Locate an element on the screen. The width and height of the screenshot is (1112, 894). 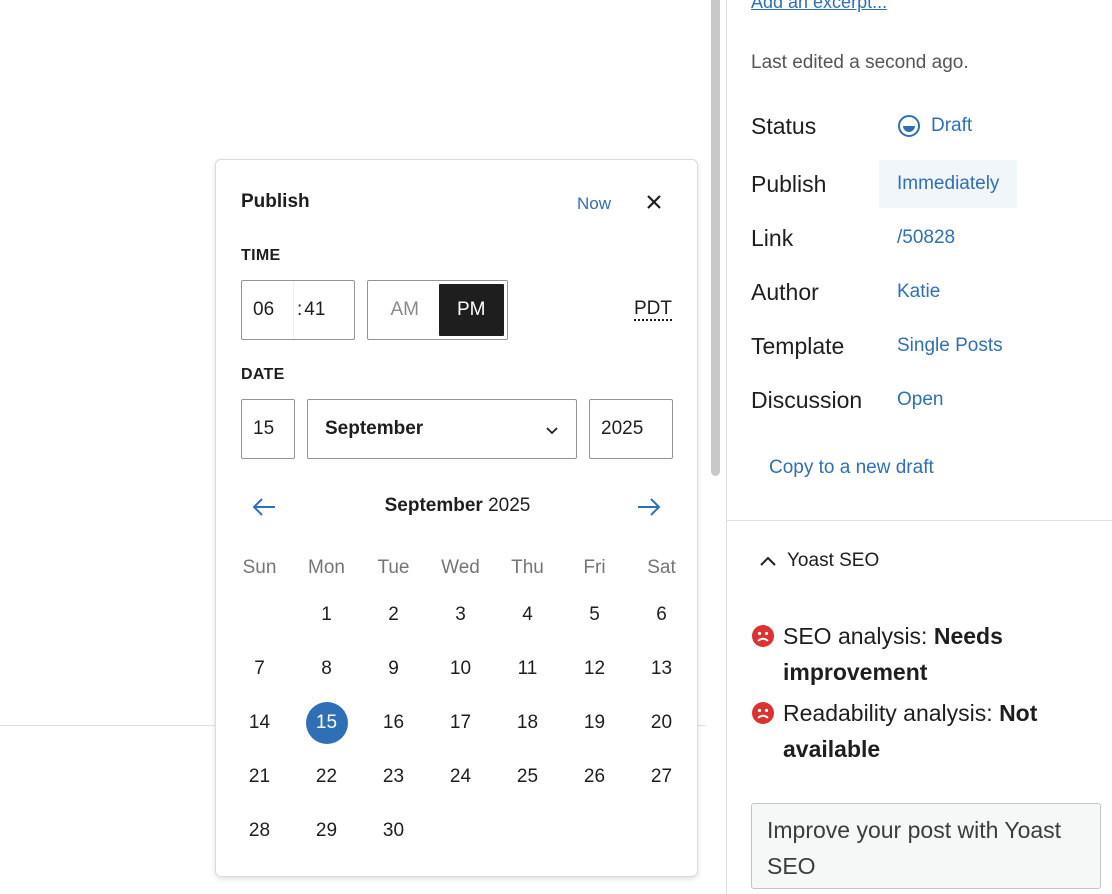
weekday-label: Sat is located at coordinates (661, 567).